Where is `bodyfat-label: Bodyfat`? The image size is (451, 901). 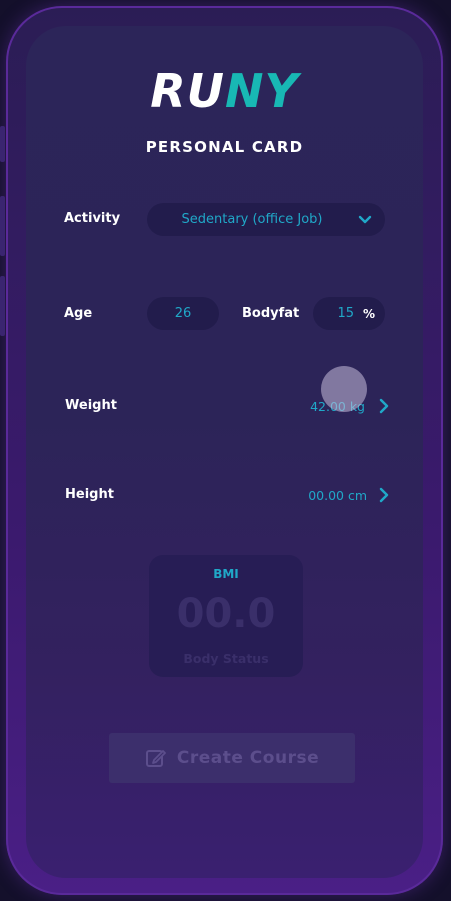
bodyfat-label: Bodyfat is located at coordinates (271, 313).